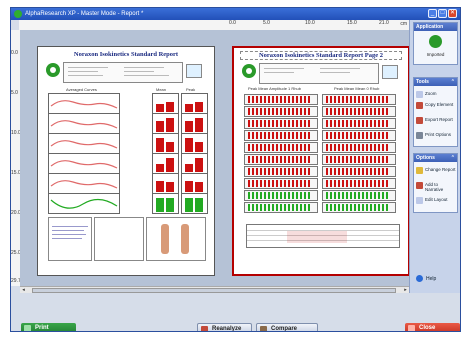  Describe the element at coordinates (411, 328) in the screenshot. I see `close-icon` at that location.